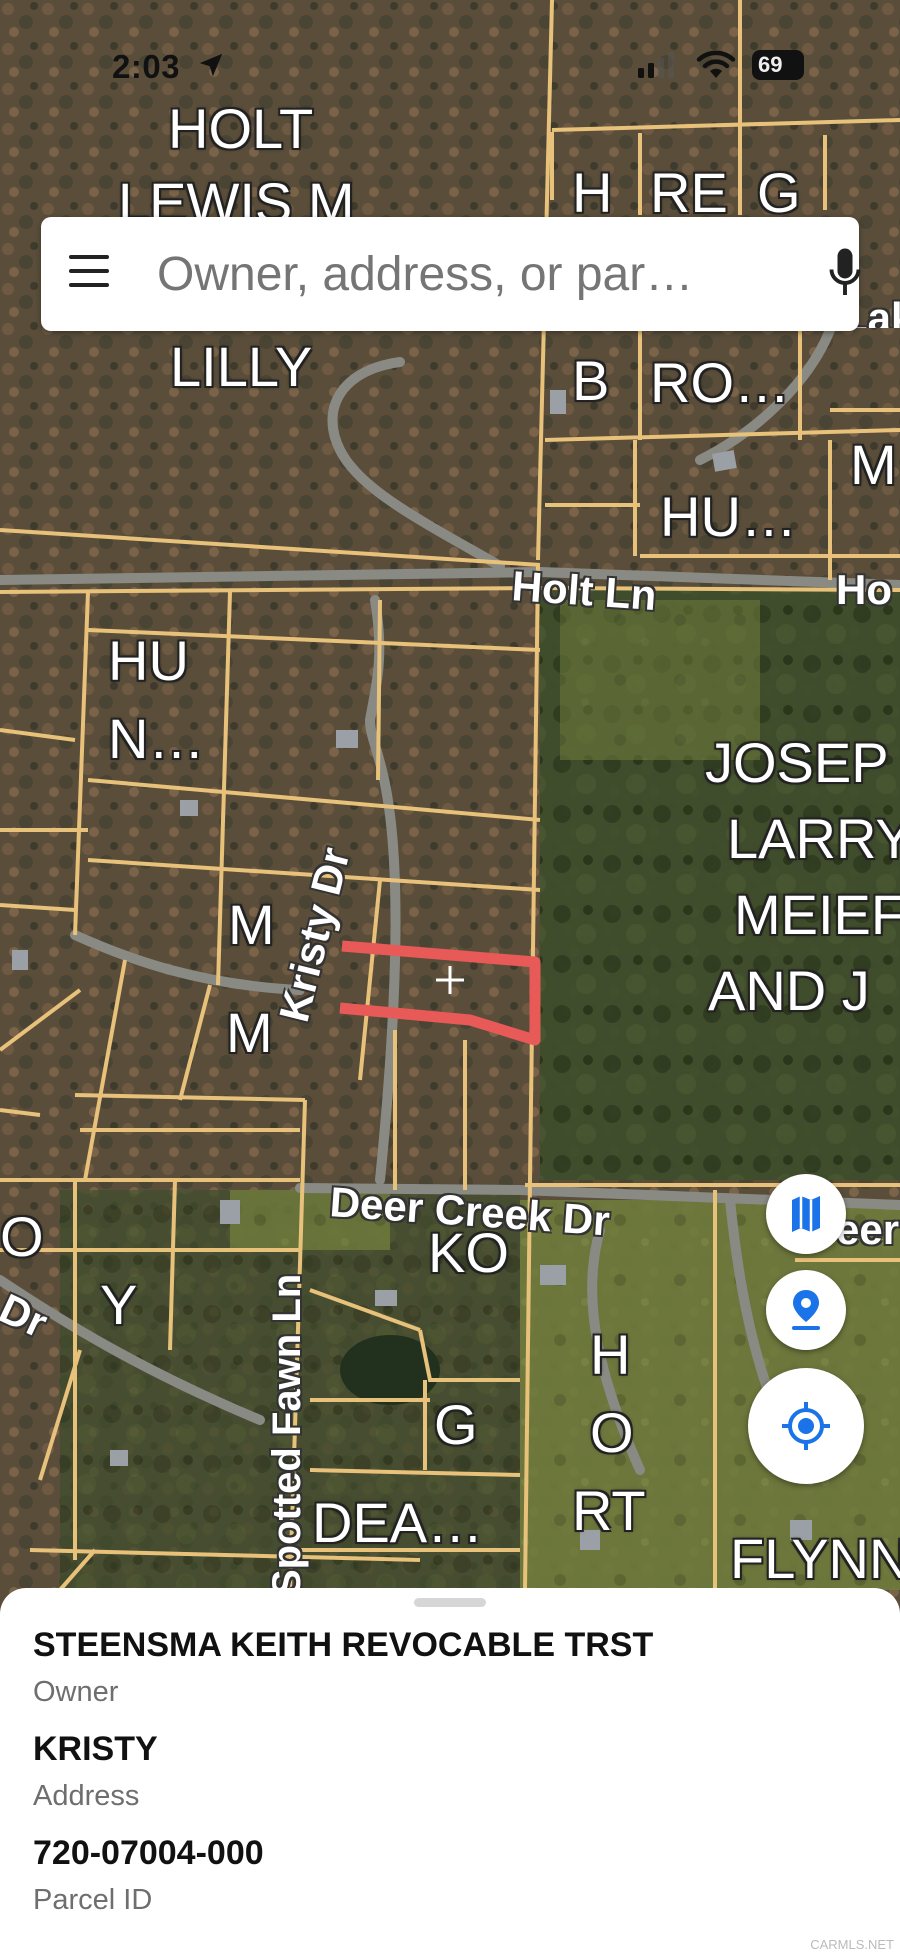  What do you see at coordinates (148, 660) in the screenshot?
I see `parcel-label: HU` at bounding box center [148, 660].